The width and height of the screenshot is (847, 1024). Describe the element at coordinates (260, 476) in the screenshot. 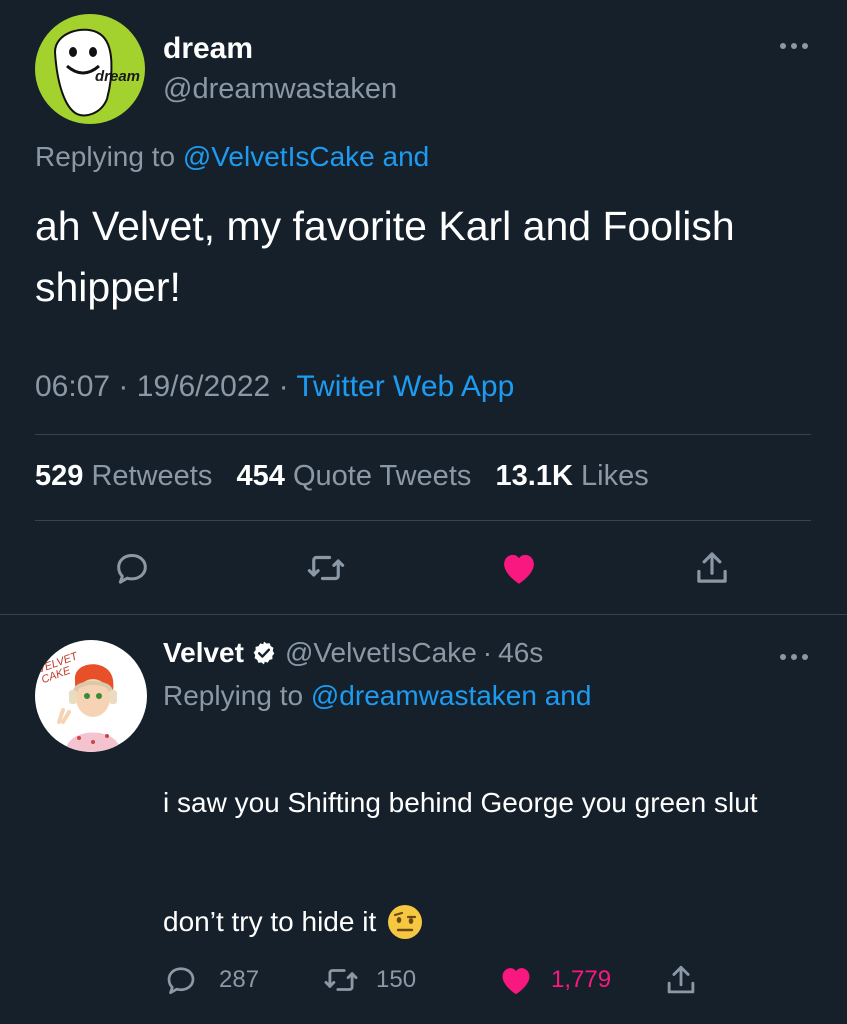

I see `quotes-count: 454` at that location.